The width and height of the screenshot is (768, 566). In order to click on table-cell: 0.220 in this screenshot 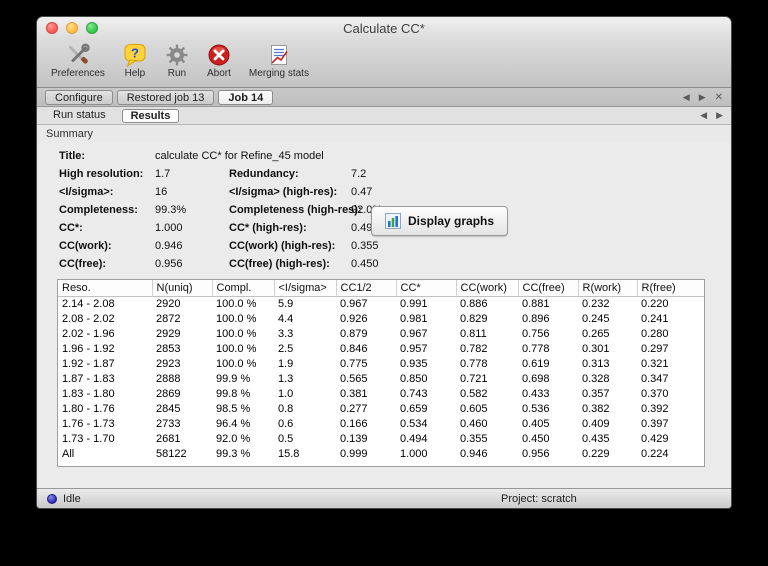, I will do `click(655, 303)`.